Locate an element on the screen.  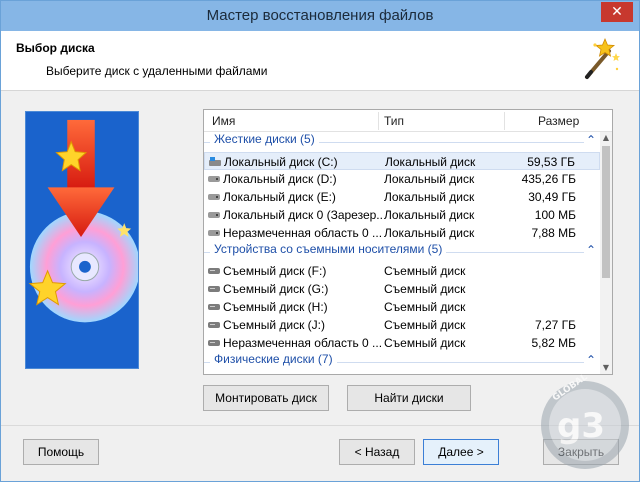
drive-size: 7,88 МБ is located at coordinates (553, 233).